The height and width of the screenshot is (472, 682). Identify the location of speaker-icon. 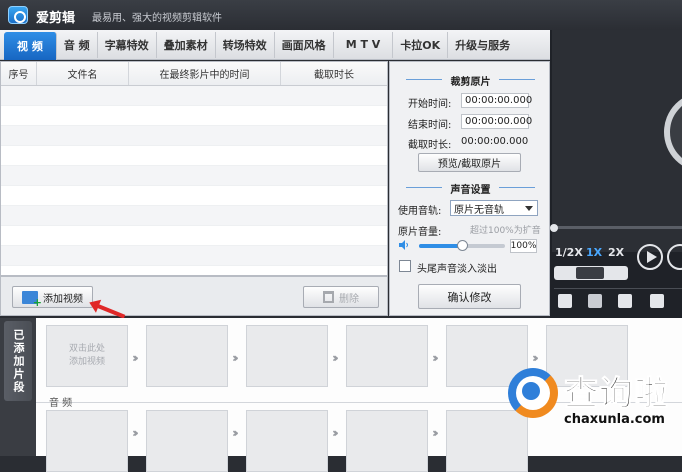
(404, 245).